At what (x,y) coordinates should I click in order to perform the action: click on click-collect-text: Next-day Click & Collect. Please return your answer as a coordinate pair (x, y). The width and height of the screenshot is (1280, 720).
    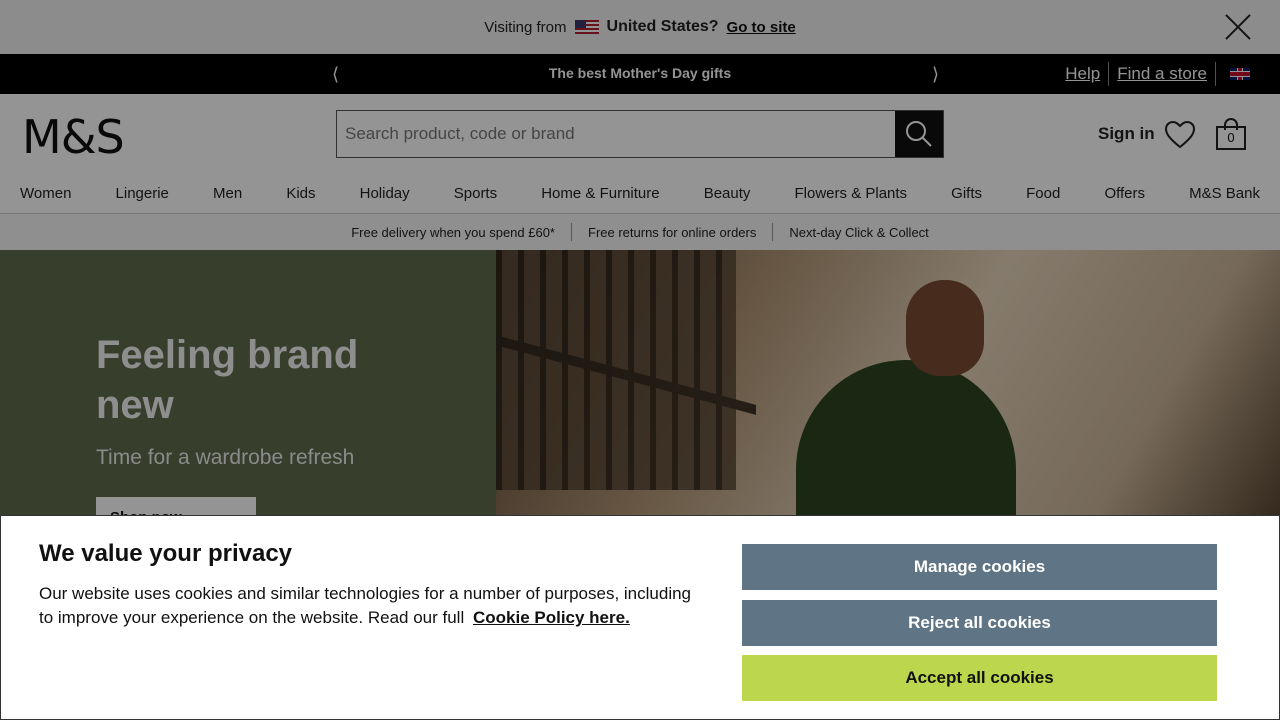
    Looking at the image, I should click on (858, 232).